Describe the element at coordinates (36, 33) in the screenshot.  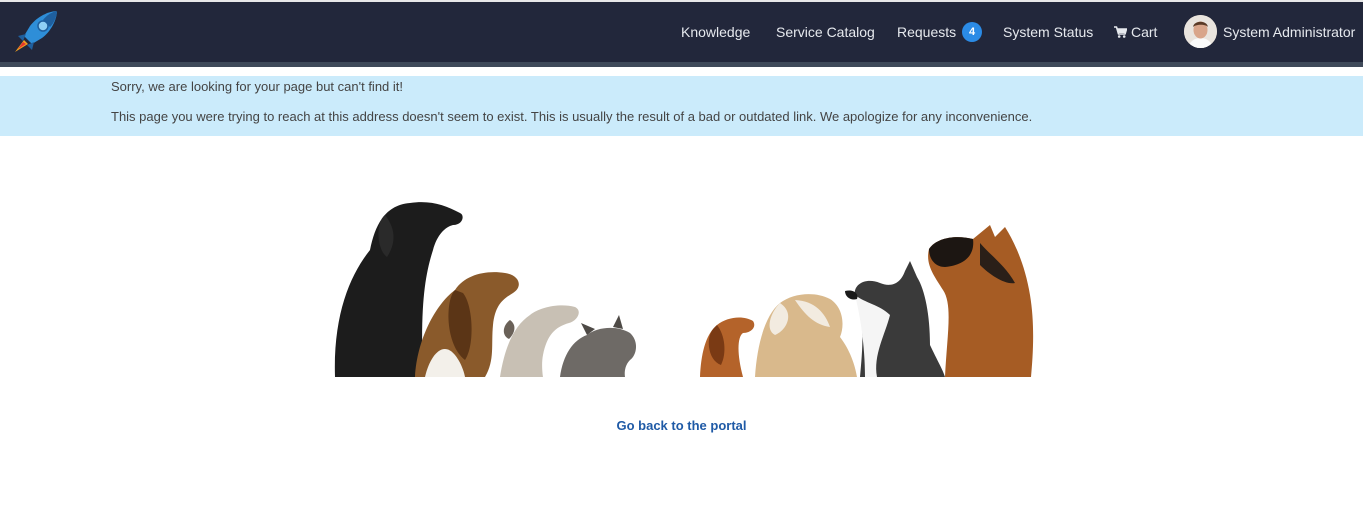
I see `rocket-logo` at that location.